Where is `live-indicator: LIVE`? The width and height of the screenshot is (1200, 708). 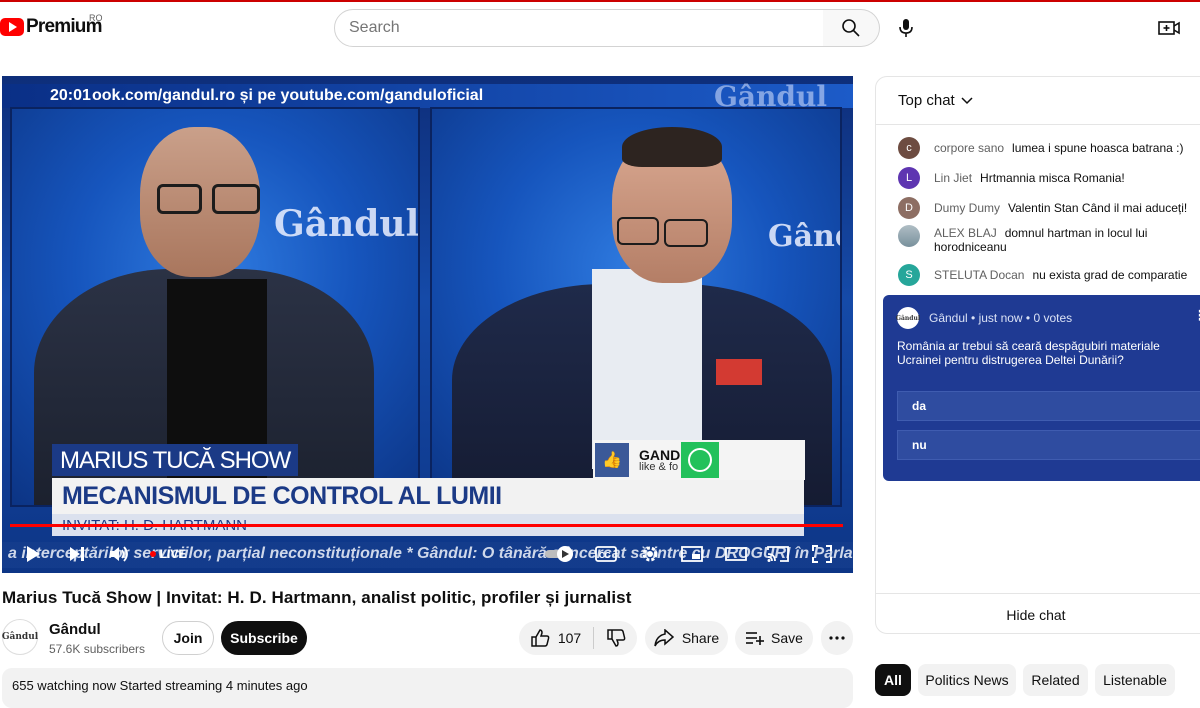
live-indicator: LIVE is located at coordinates (168, 554).